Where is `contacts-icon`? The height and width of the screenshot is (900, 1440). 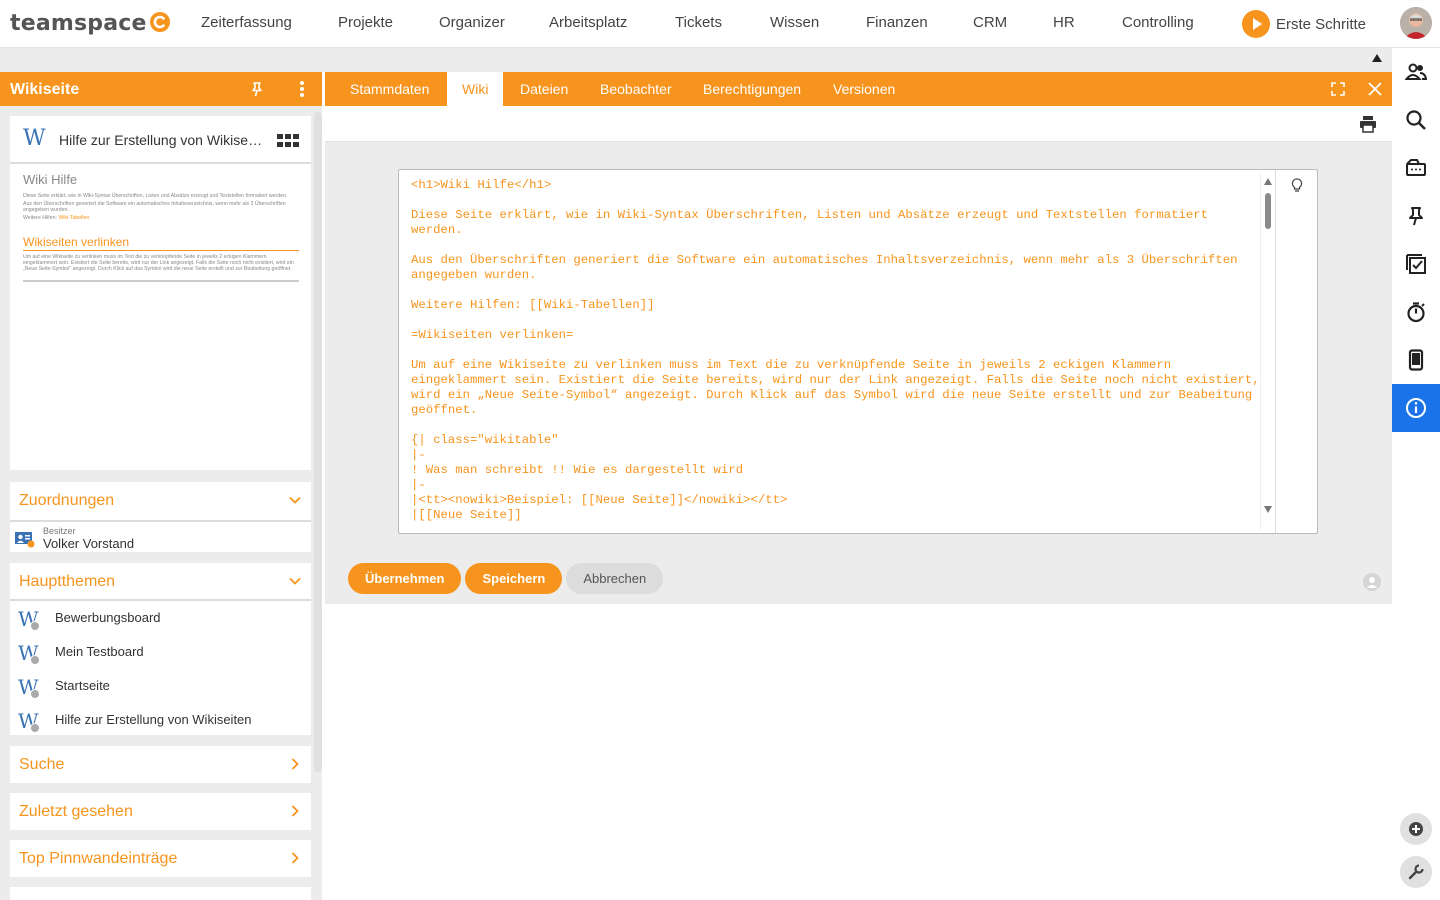 contacts-icon is located at coordinates (1416, 71).